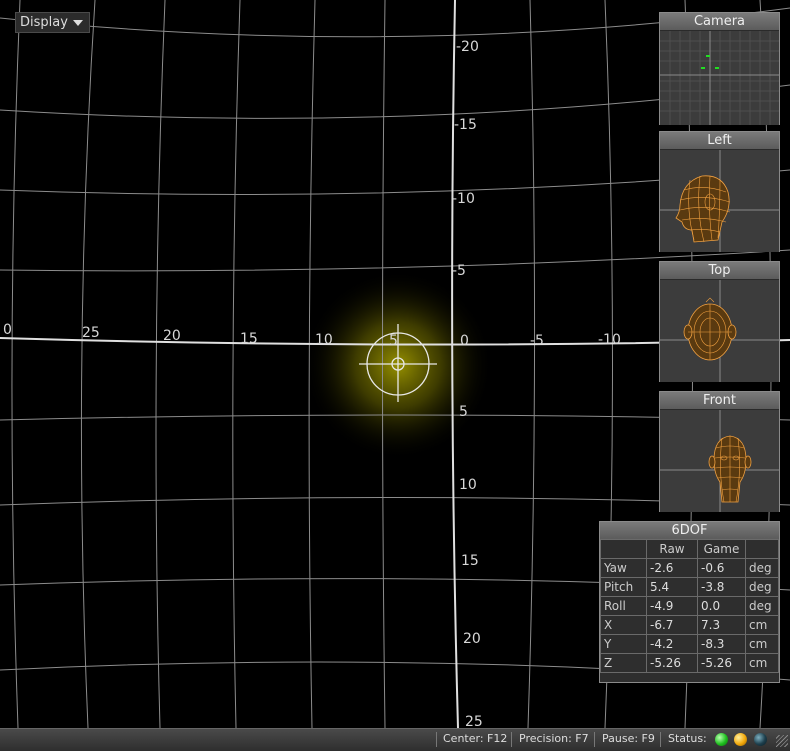  Describe the element at coordinates (623, 644) in the screenshot. I see `dof-label: Y` at that location.